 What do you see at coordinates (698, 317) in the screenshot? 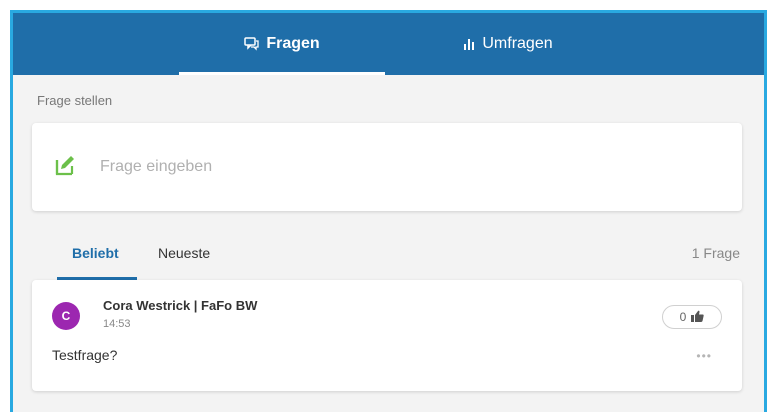
I see `thumbs-up-icon` at bounding box center [698, 317].